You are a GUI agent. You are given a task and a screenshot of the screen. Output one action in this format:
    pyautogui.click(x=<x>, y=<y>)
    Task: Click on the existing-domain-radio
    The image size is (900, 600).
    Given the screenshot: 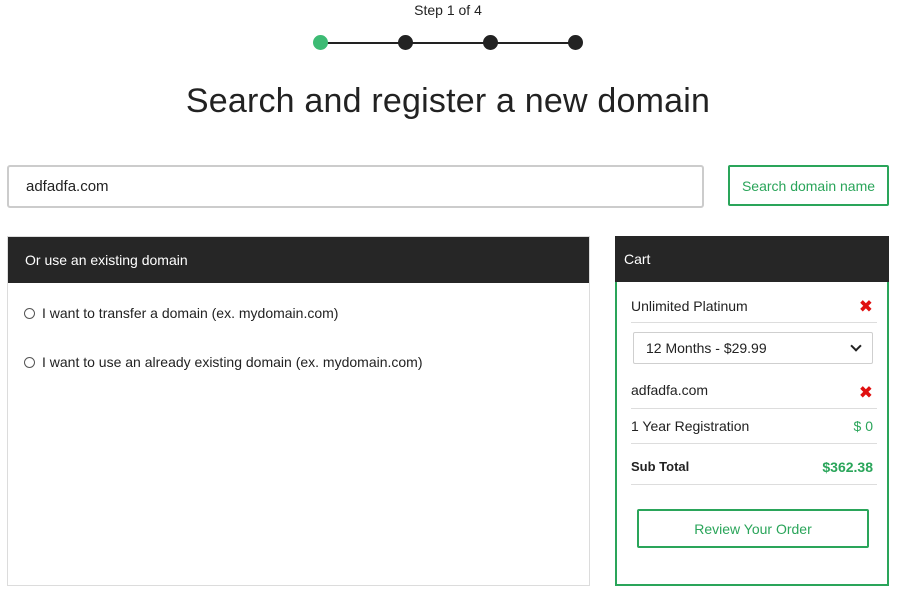 What is the action you would take?
    pyautogui.click(x=29, y=362)
    